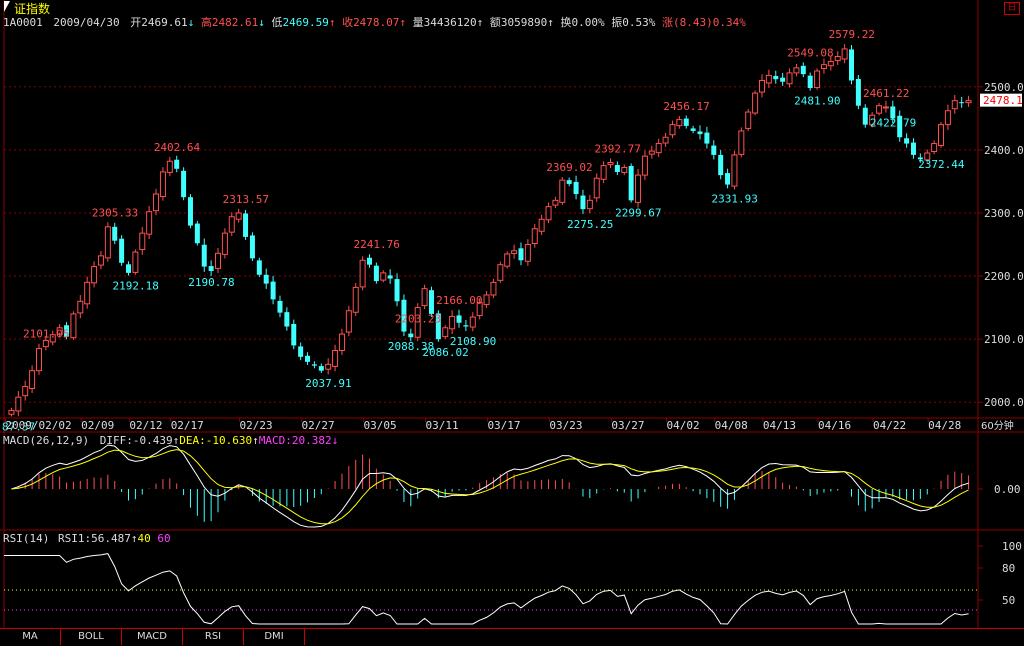  Describe the element at coordinates (1004, 213) in the screenshot. I see `price-tick-label: 2300.0` at that location.